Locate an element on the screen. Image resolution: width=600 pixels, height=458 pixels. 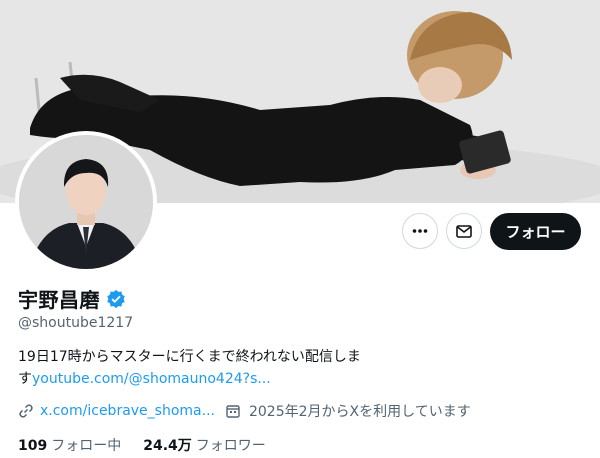
avatar-photo is located at coordinates (86, 202).